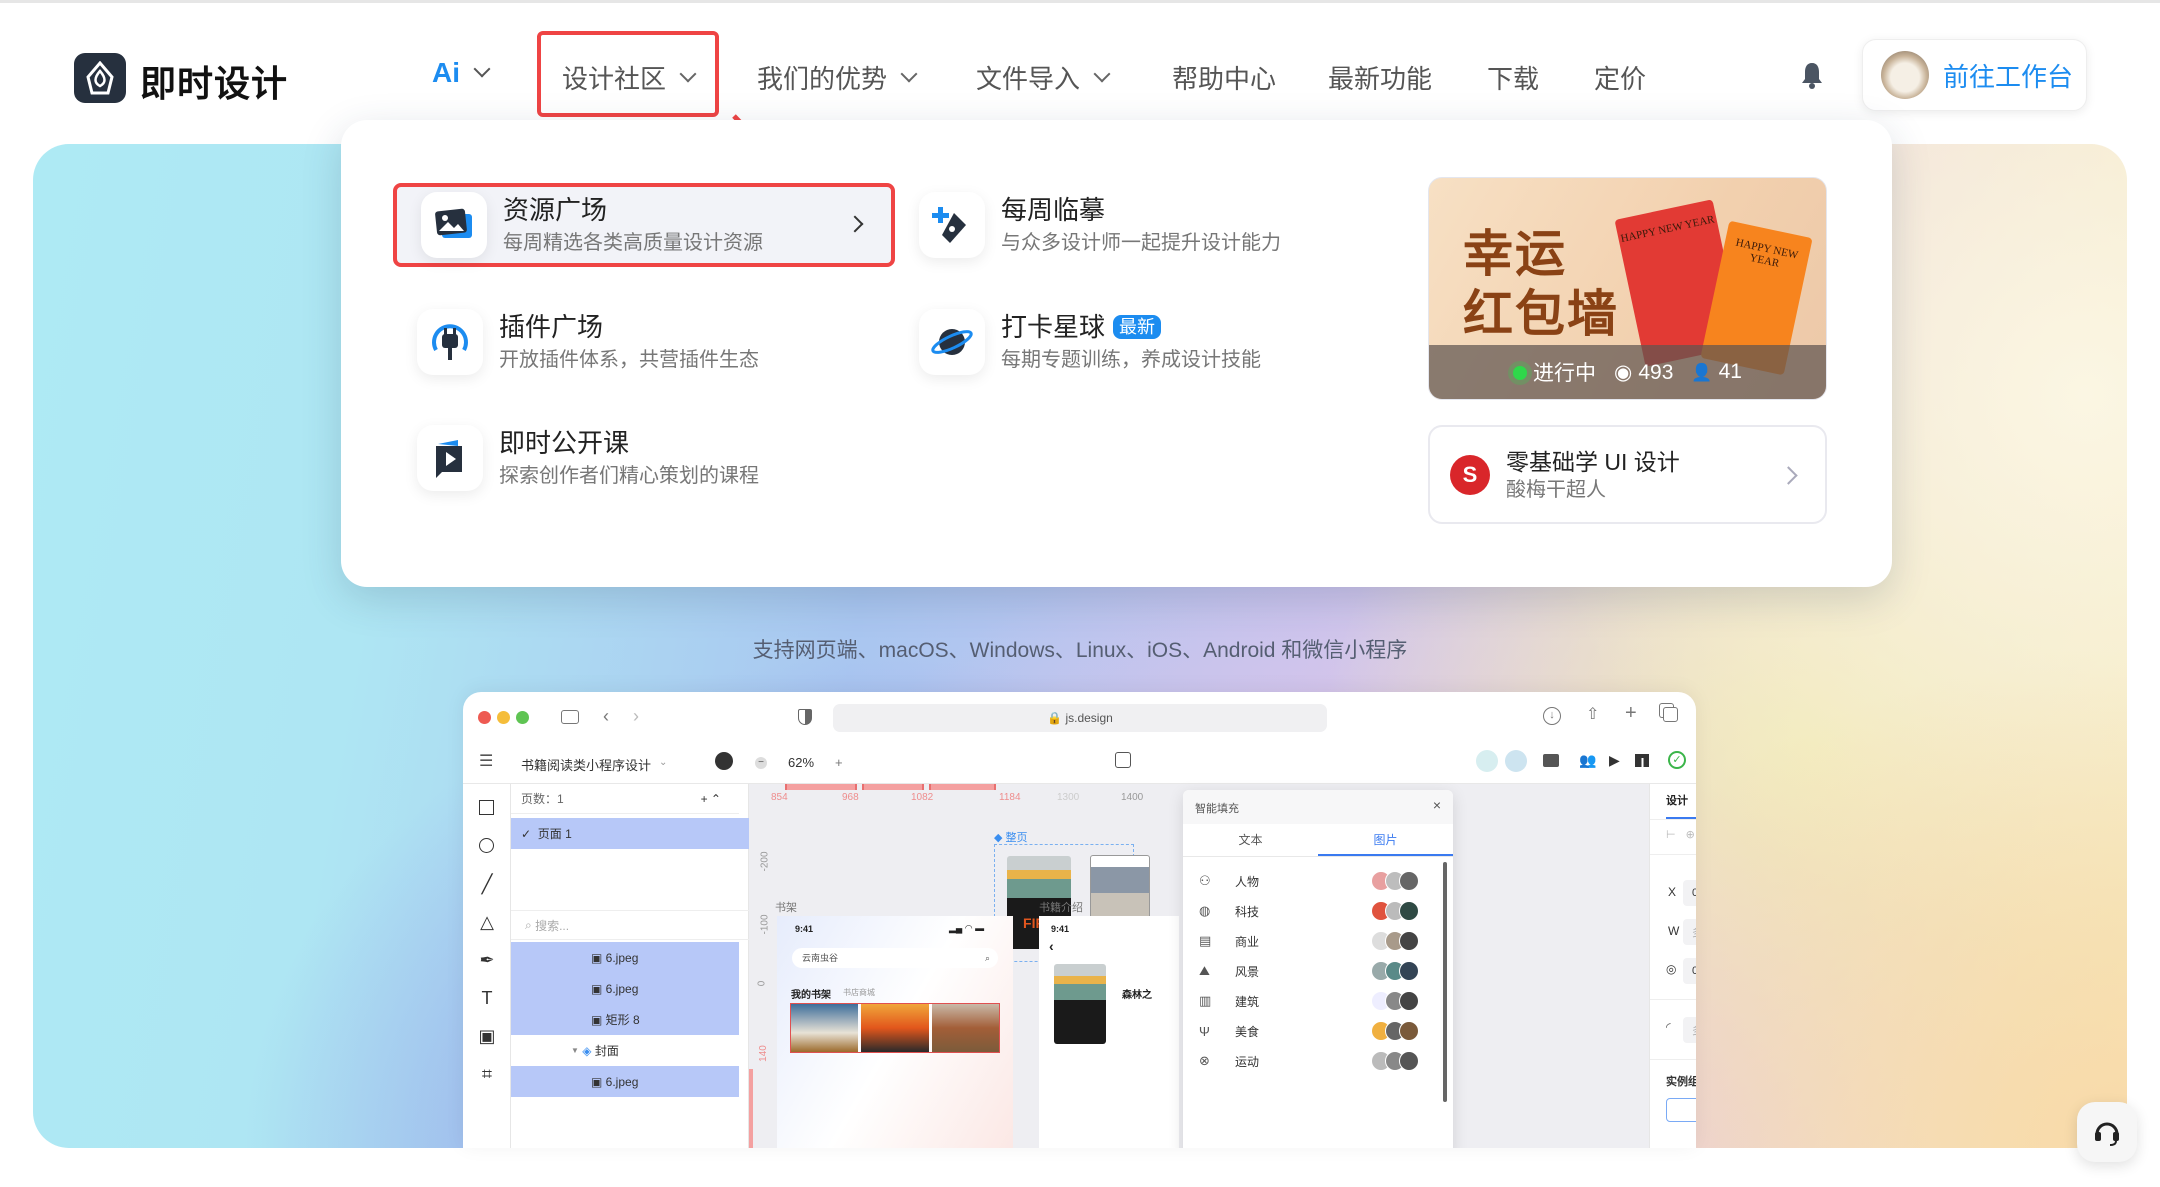  Describe the element at coordinates (1689, 932) in the screenshot. I see `w-field: 多个值` at that location.